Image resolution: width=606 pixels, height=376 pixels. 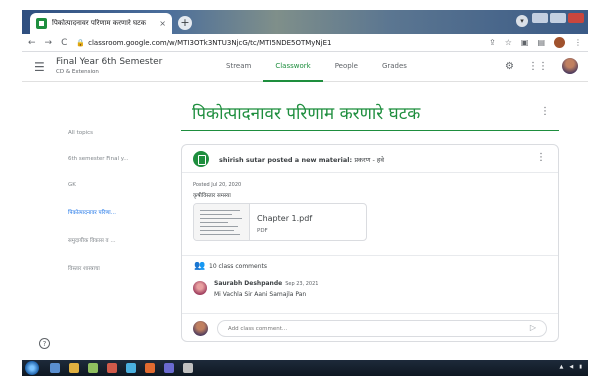 What do you see at coordinates (74, 368) in the screenshot?
I see `taskbar-folder-icon` at bounding box center [74, 368].